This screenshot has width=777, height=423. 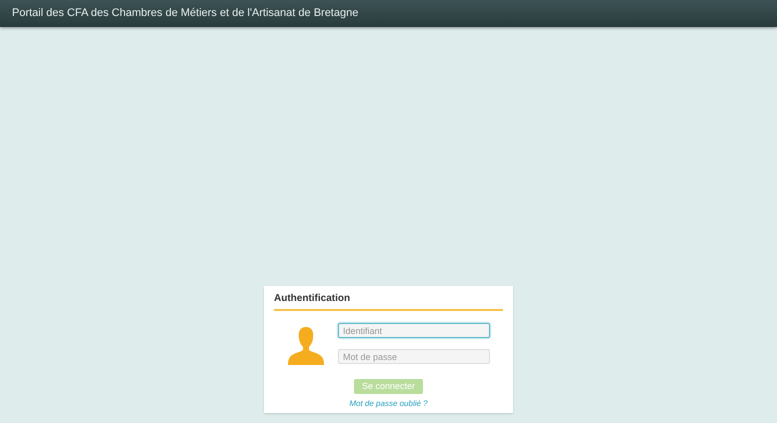 I want to click on card-title: Authentification, so click(x=388, y=301).